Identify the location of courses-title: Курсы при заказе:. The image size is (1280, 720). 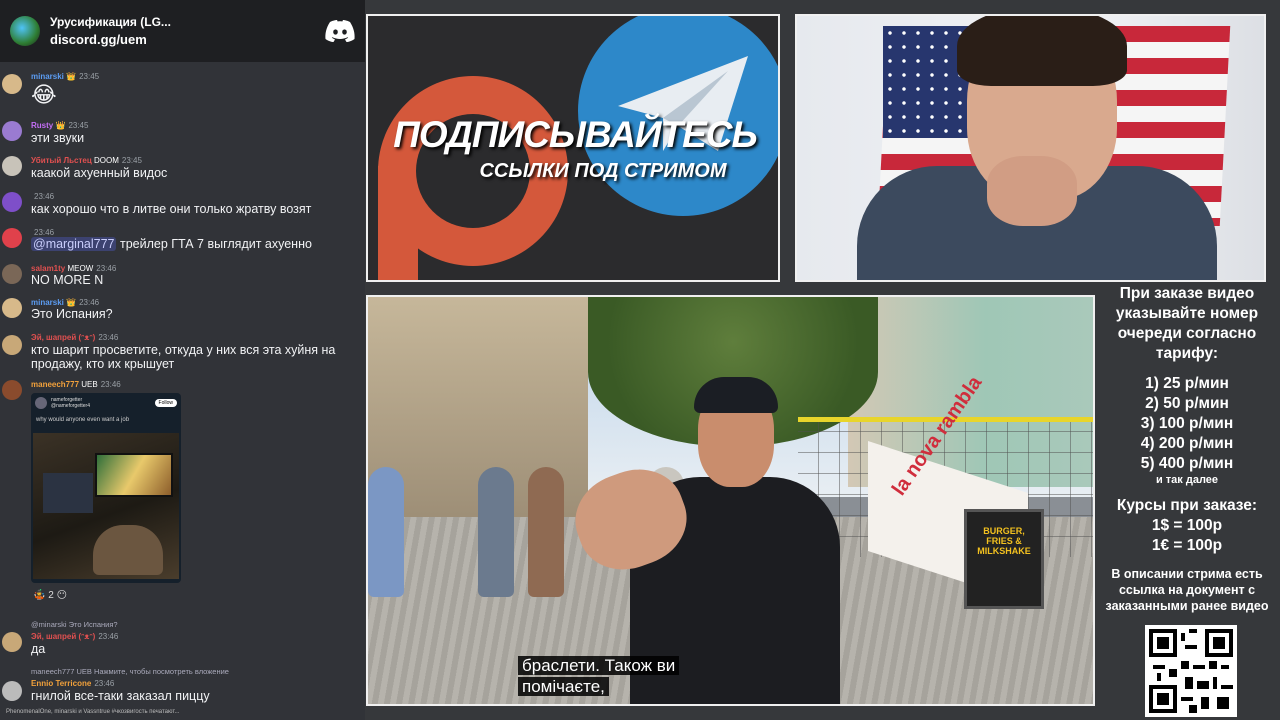
(1187, 505).